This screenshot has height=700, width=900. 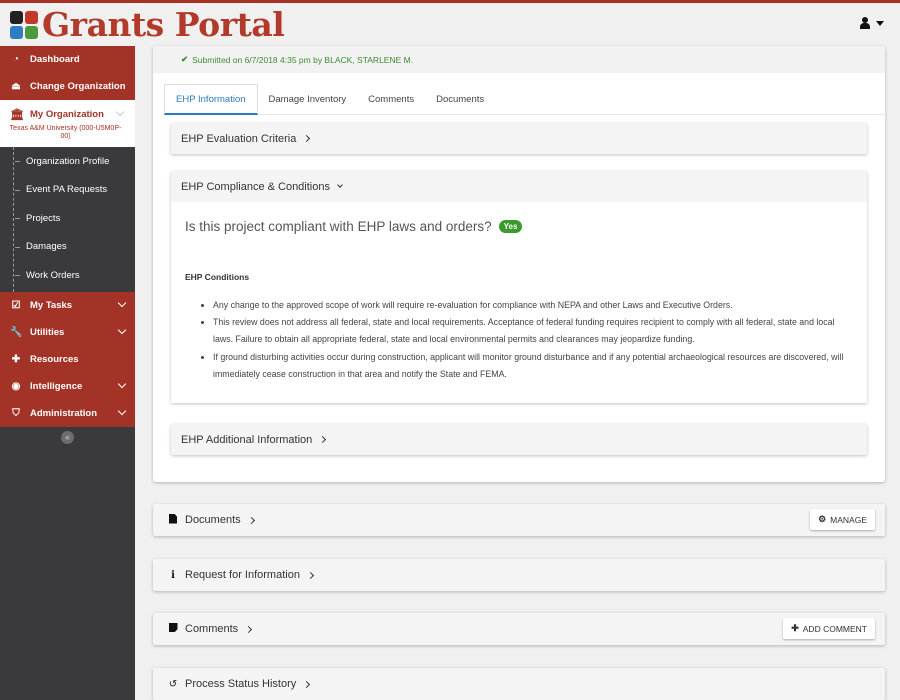 I want to click on eye-icon: ◉, so click(x=16, y=386).